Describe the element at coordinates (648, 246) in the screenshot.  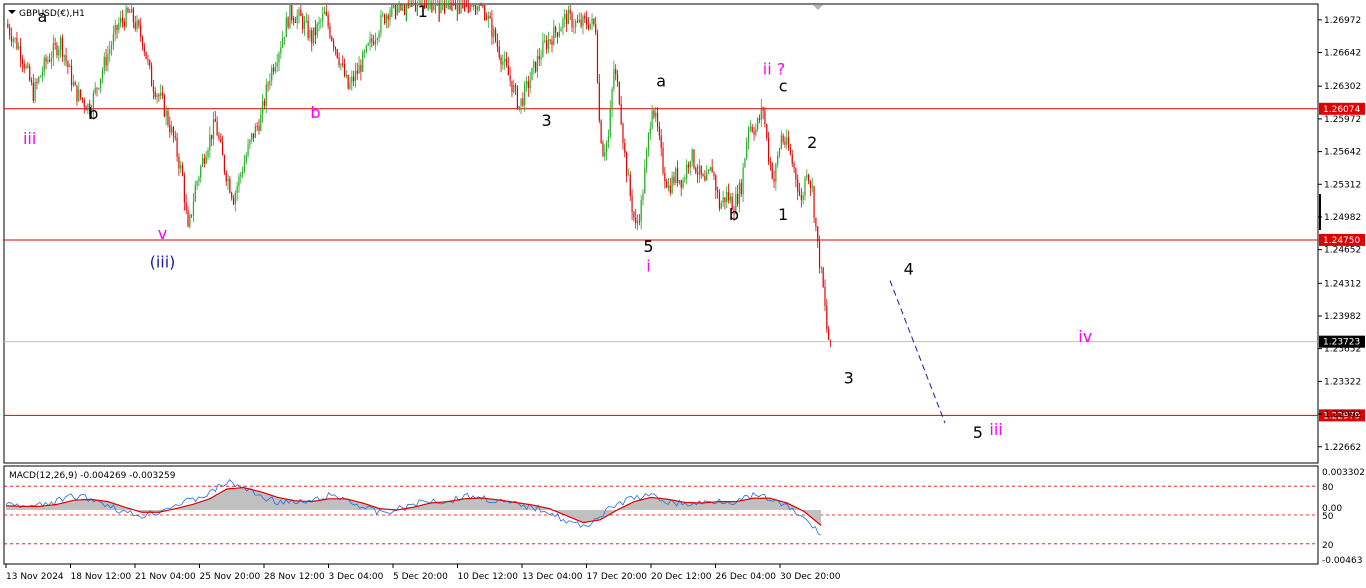
I see `wave-label: 5` at that location.